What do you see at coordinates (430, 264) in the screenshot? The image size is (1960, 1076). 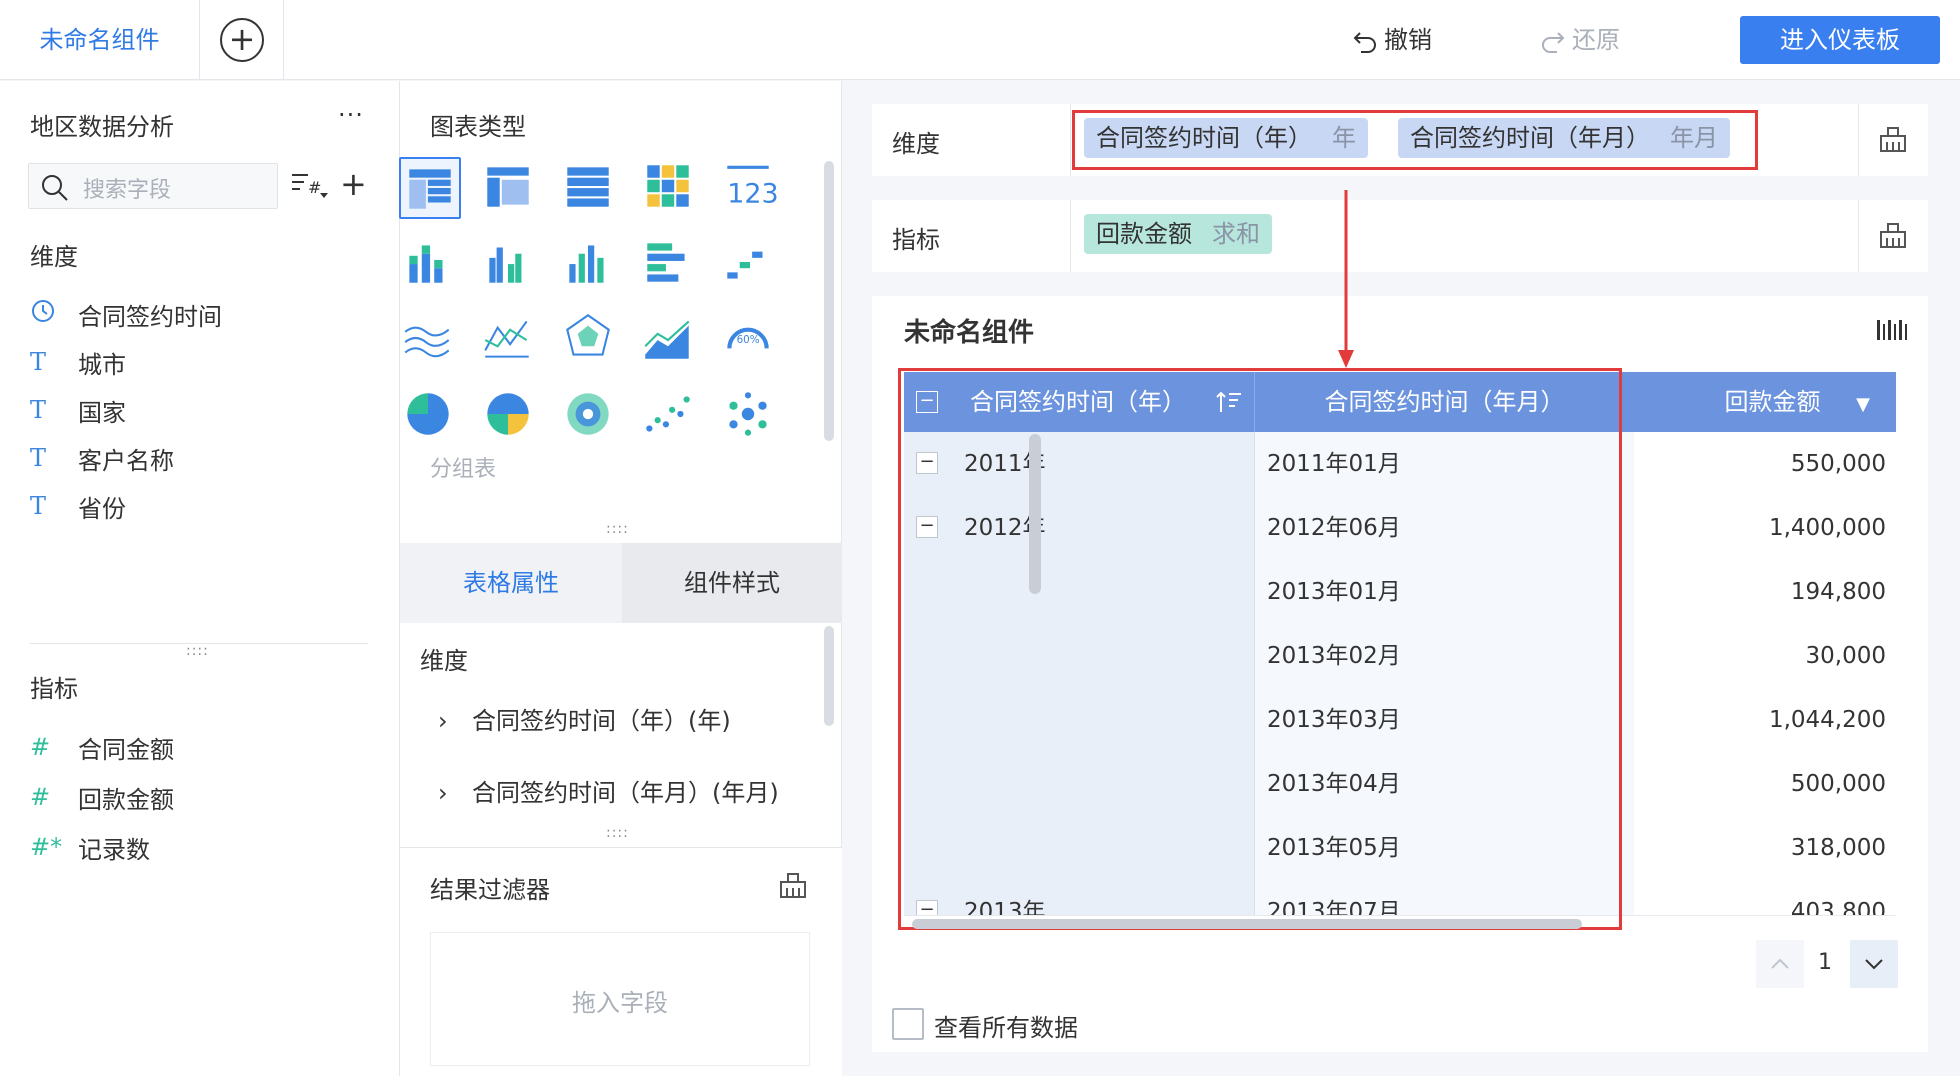 I see `chart-type-stacked-bar` at bounding box center [430, 264].